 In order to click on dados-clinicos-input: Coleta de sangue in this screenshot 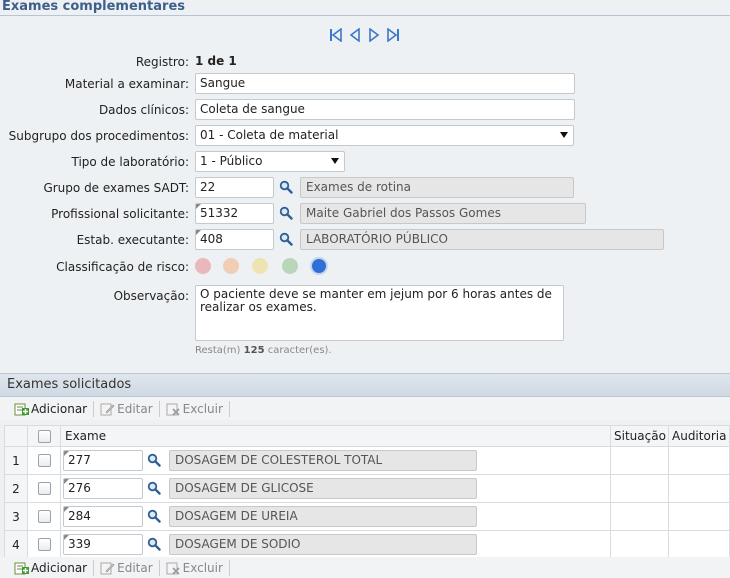, I will do `click(385, 109)`.